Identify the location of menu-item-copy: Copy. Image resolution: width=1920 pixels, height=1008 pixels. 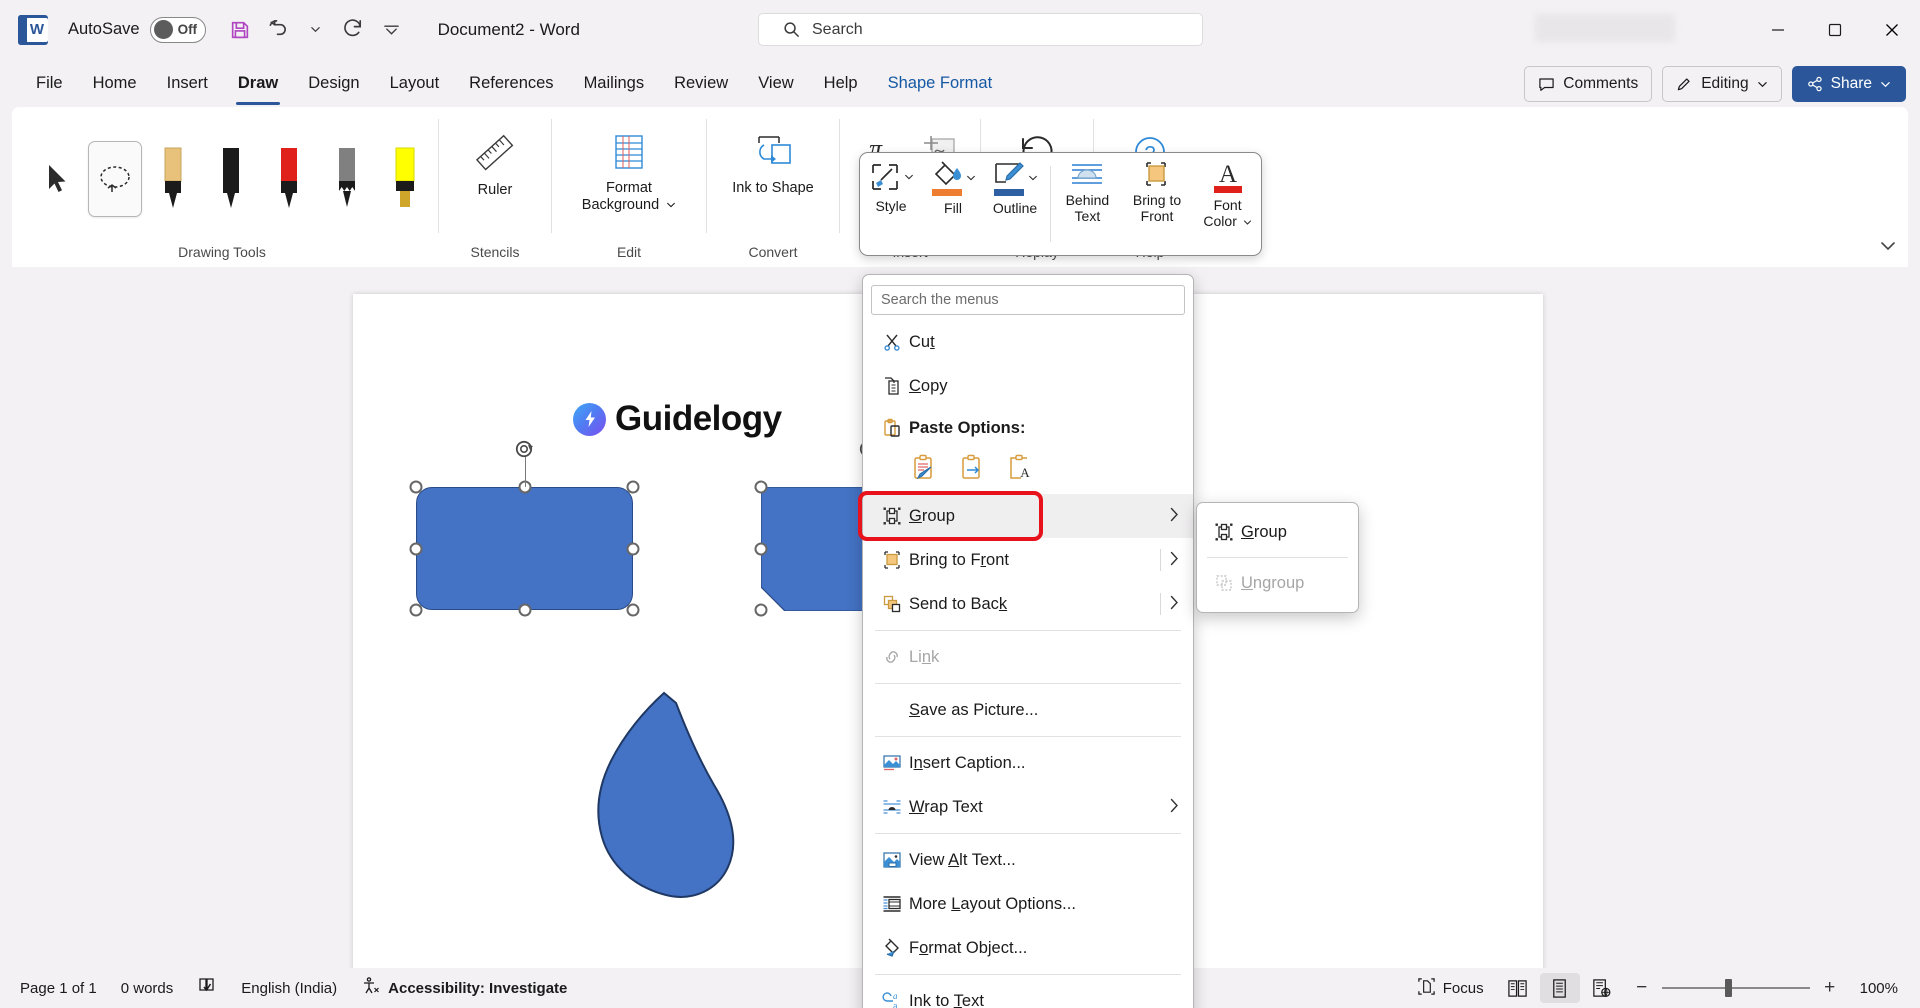
(1028, 386).